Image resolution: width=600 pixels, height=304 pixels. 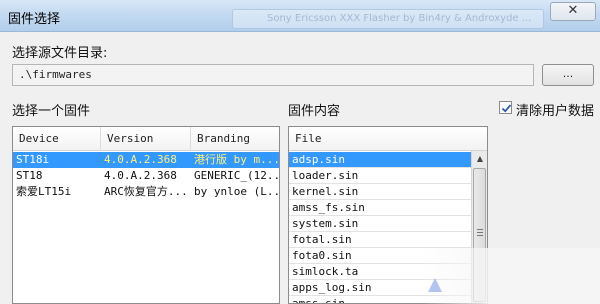 What do you see at coordinates (60, 53) in the screenshot?
I see `source-dir-label: 选择源文件目录:` at bounding box center [60, 53].